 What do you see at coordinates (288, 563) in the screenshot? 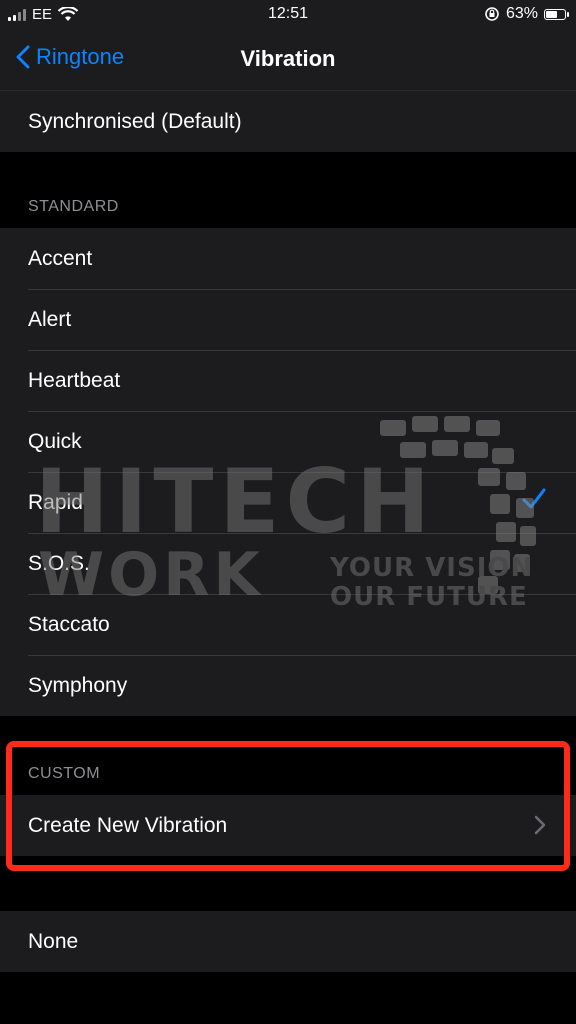
I see `vibration-option-sos: S.O.S.` at bounding box center [288, 563].